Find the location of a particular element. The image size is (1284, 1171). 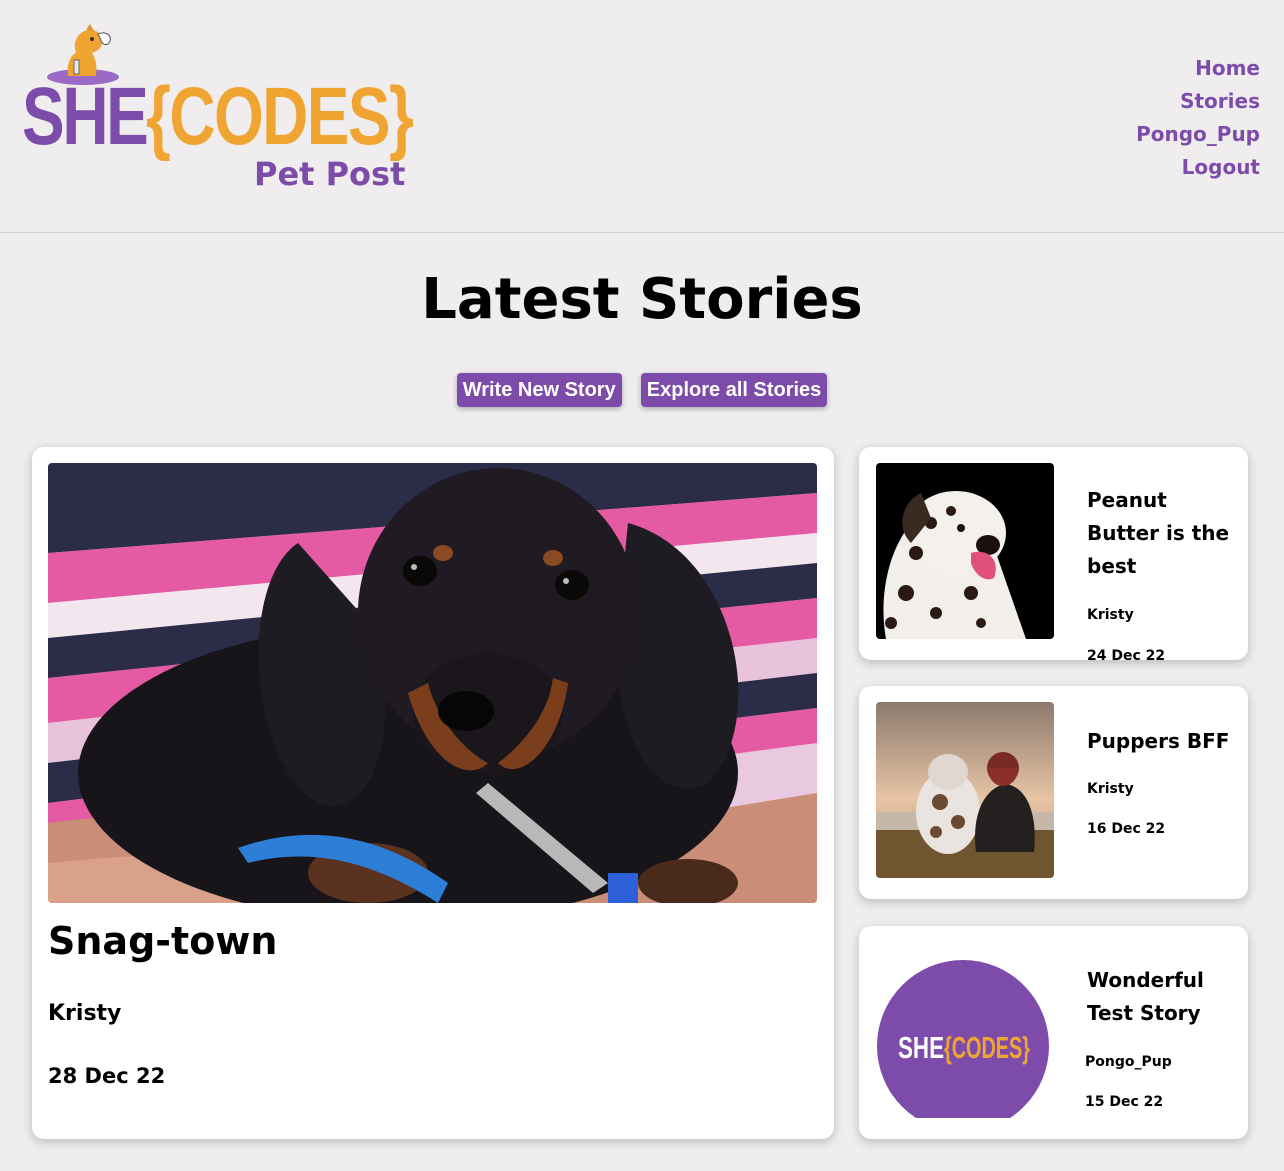

featured-story-title: Snag-town is located at coordinates (162, 941).